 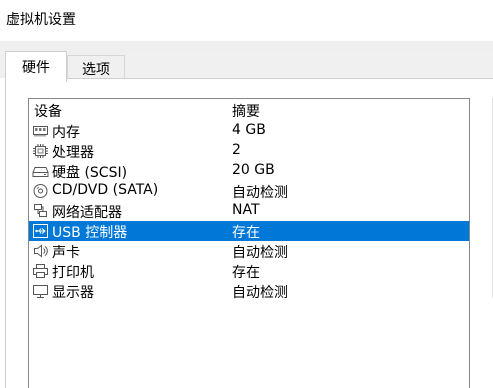 I want to click on device-summary: 4 GB, so click(x=249, y=130).